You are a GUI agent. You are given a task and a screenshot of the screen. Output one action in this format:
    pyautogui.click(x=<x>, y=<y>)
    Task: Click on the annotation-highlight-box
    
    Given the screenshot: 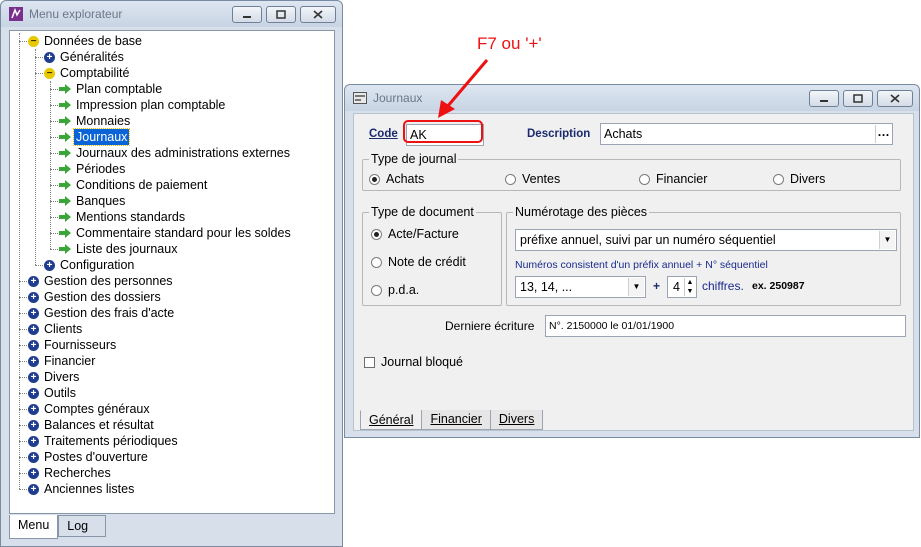 What is the action you would take?
    pyautogui.click(x=443, y=131)
    